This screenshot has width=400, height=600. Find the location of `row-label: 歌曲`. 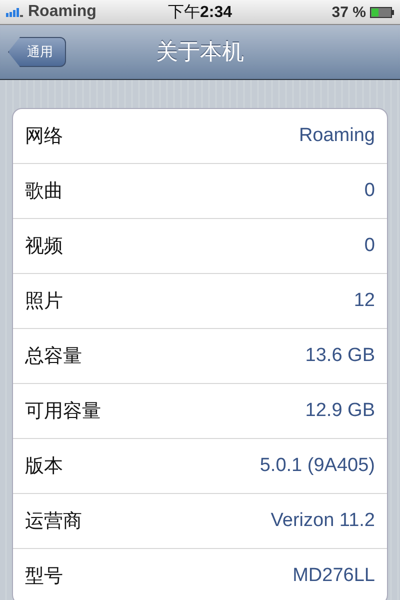

row-label: 歌曲 is located at coordinates (44, 192).